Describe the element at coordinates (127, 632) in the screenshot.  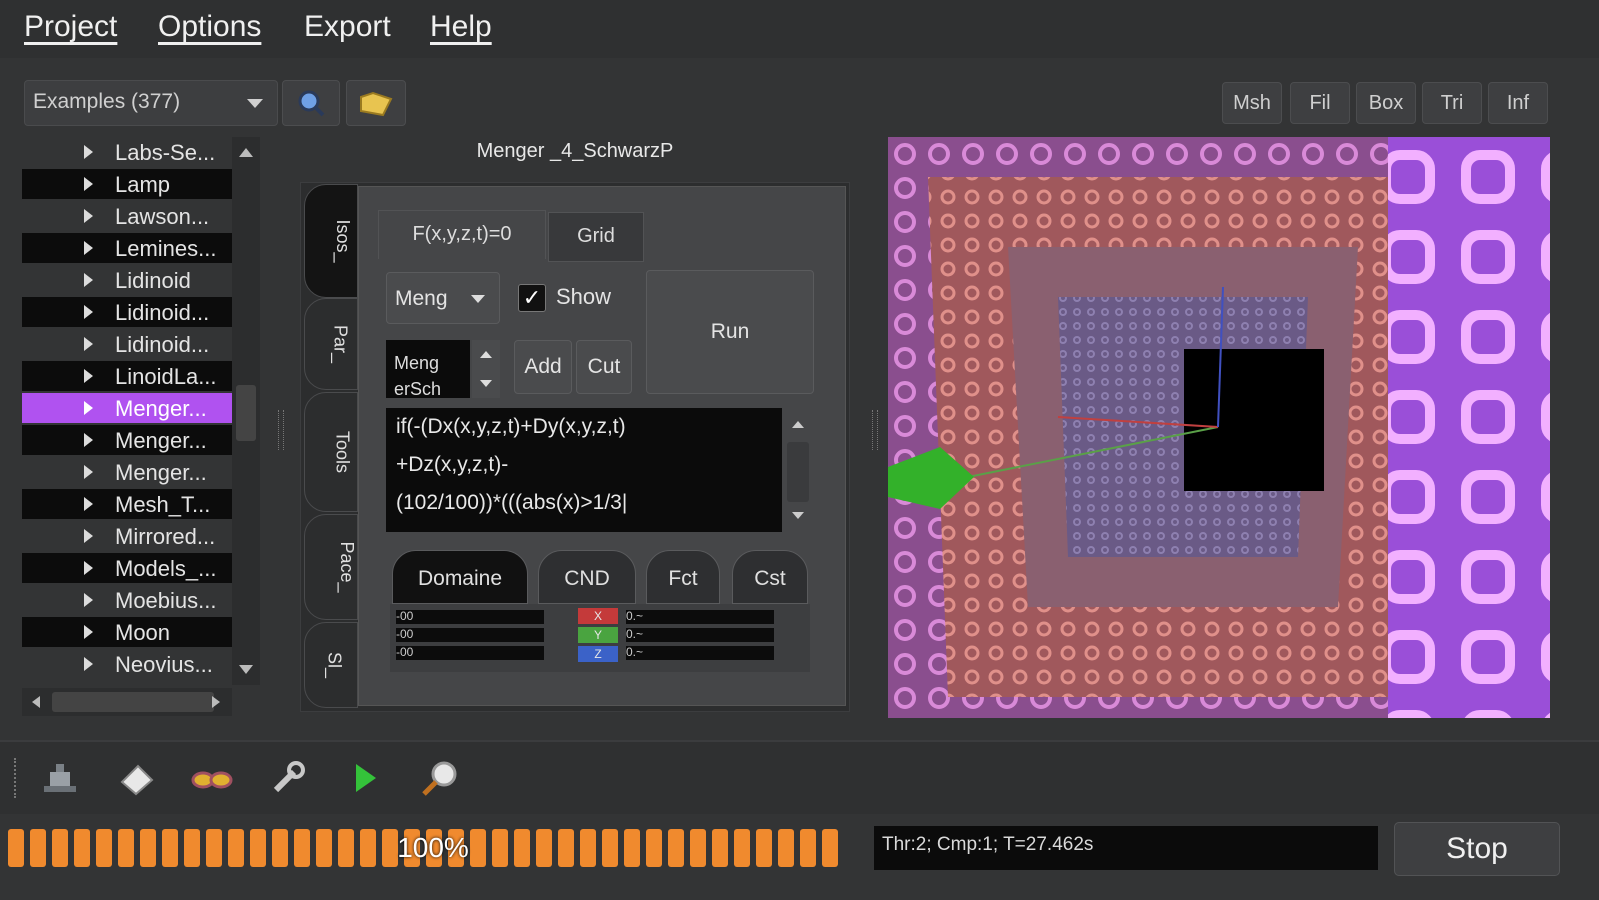
I see `tree-item: Moon` at that location.